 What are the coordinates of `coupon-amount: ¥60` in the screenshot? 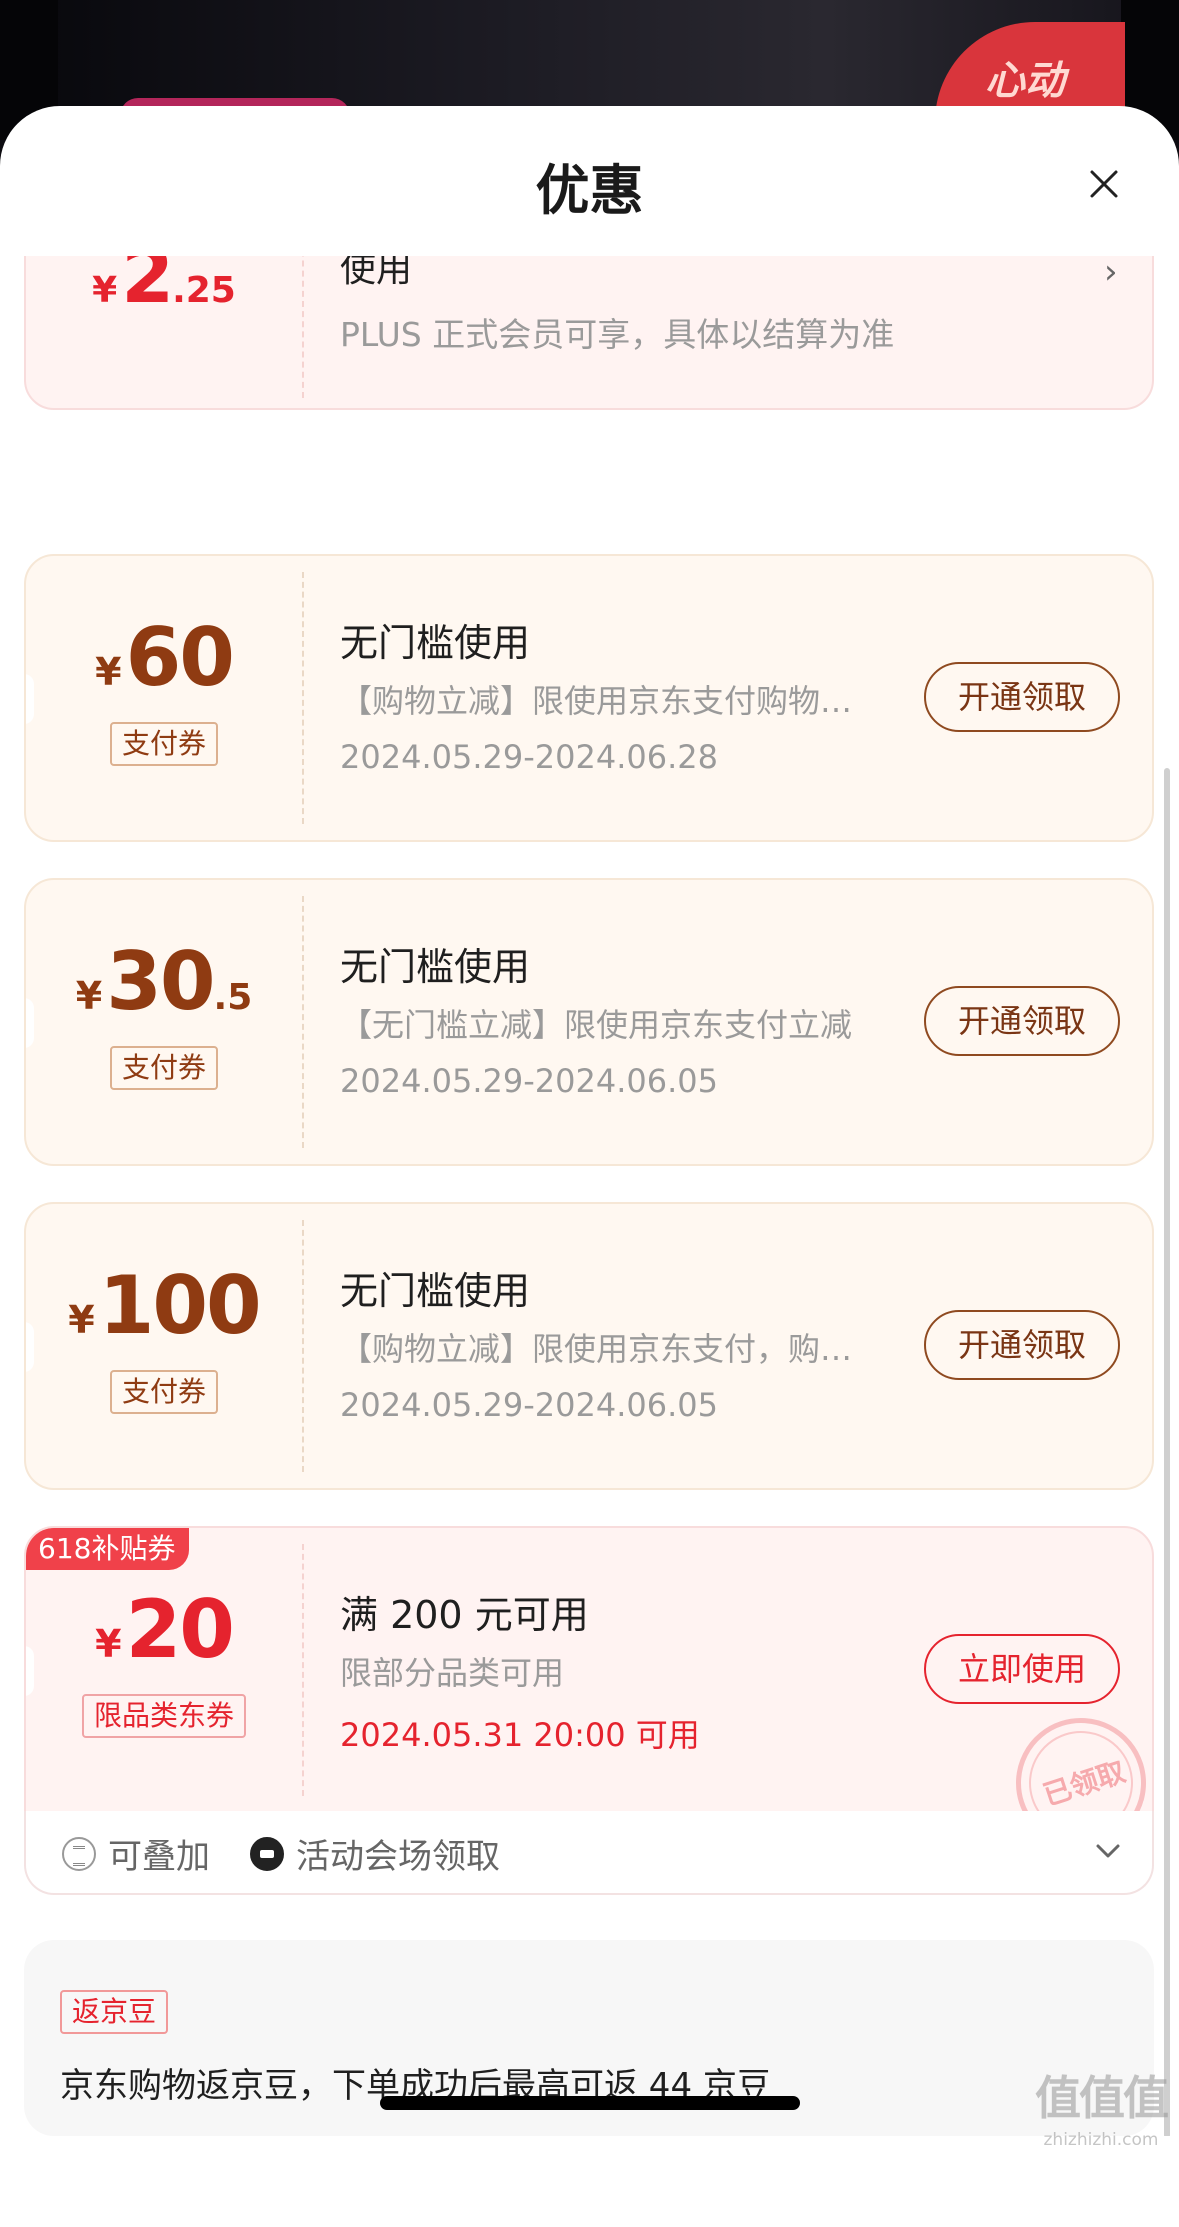 It's located at (164, 658).